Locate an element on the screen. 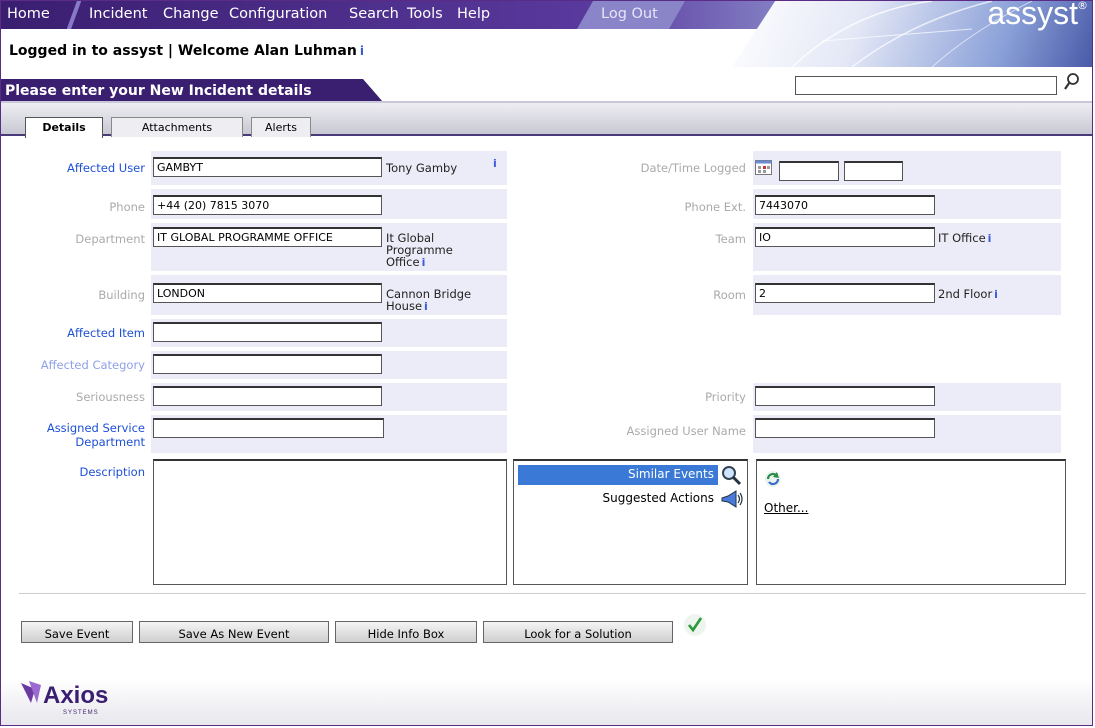 The image size is (1095, 728). description-textarea is located at coordinates (330, 522).